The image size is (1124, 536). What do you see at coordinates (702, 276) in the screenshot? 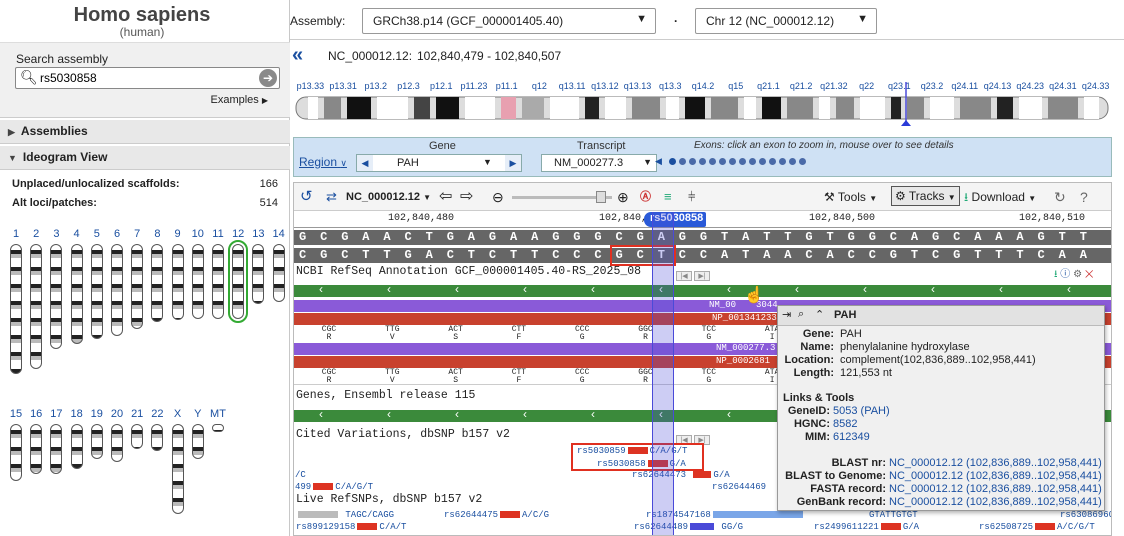
I see `next-feature-icon: ▶|` at bounding box center [702, 276].